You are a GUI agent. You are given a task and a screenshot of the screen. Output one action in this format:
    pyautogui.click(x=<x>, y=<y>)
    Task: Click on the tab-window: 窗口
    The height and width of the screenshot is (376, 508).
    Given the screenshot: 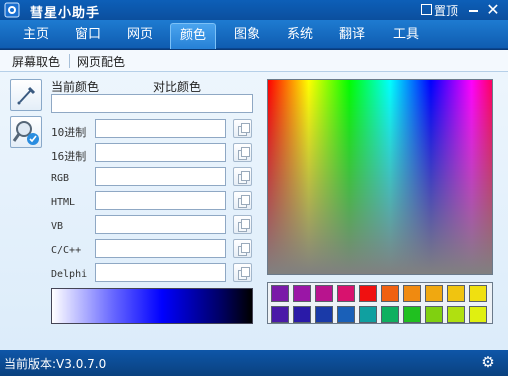 What is the action you would take?
    pyautogui.click(x=88, y=36)
    